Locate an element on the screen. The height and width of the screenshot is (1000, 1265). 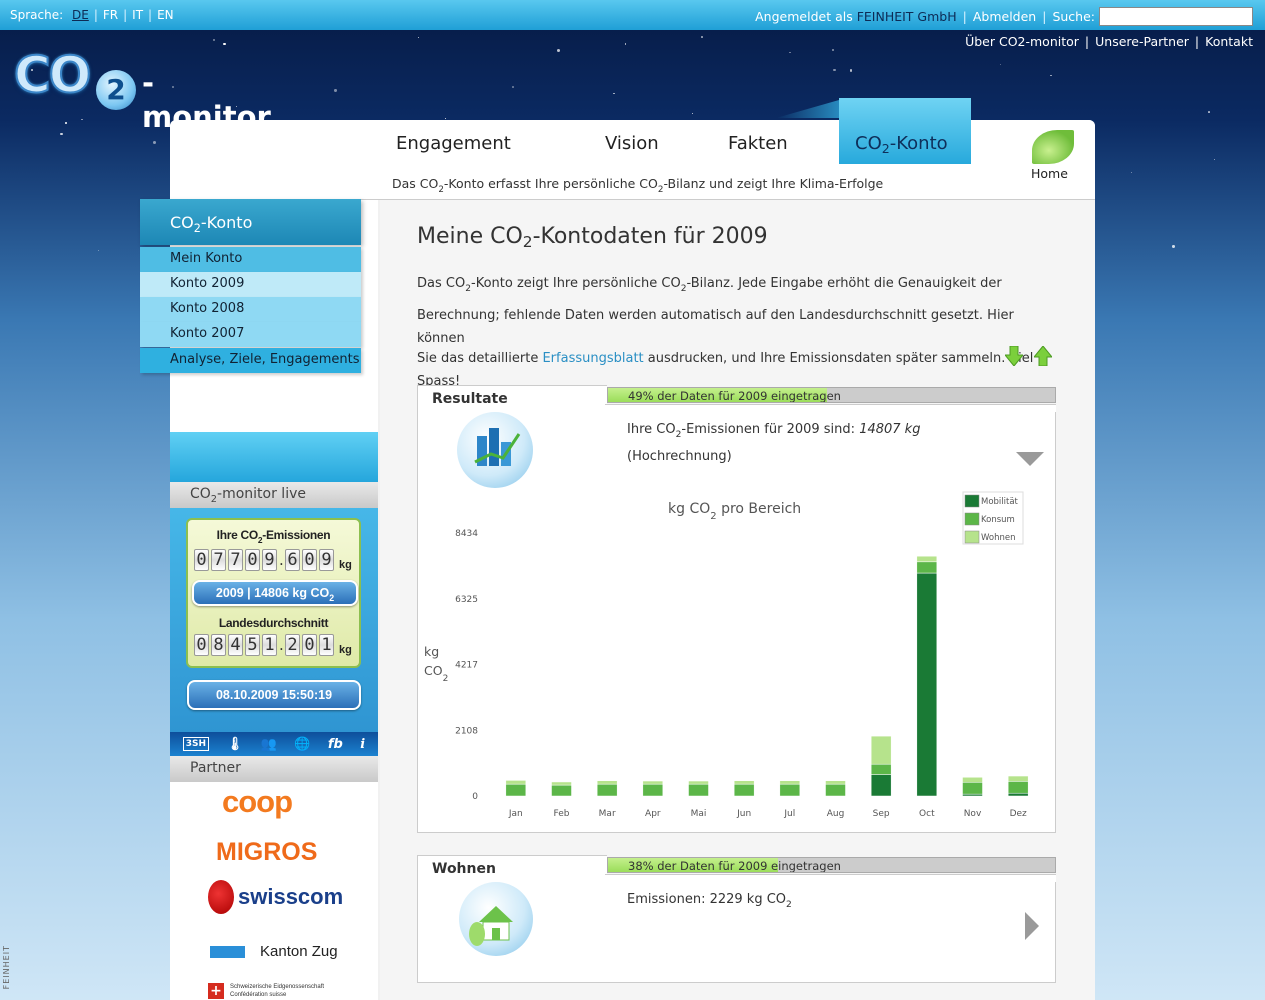
wohnen-emissions: Emissionen: 2229 kg CO2 is located at coordinates (709, 901).